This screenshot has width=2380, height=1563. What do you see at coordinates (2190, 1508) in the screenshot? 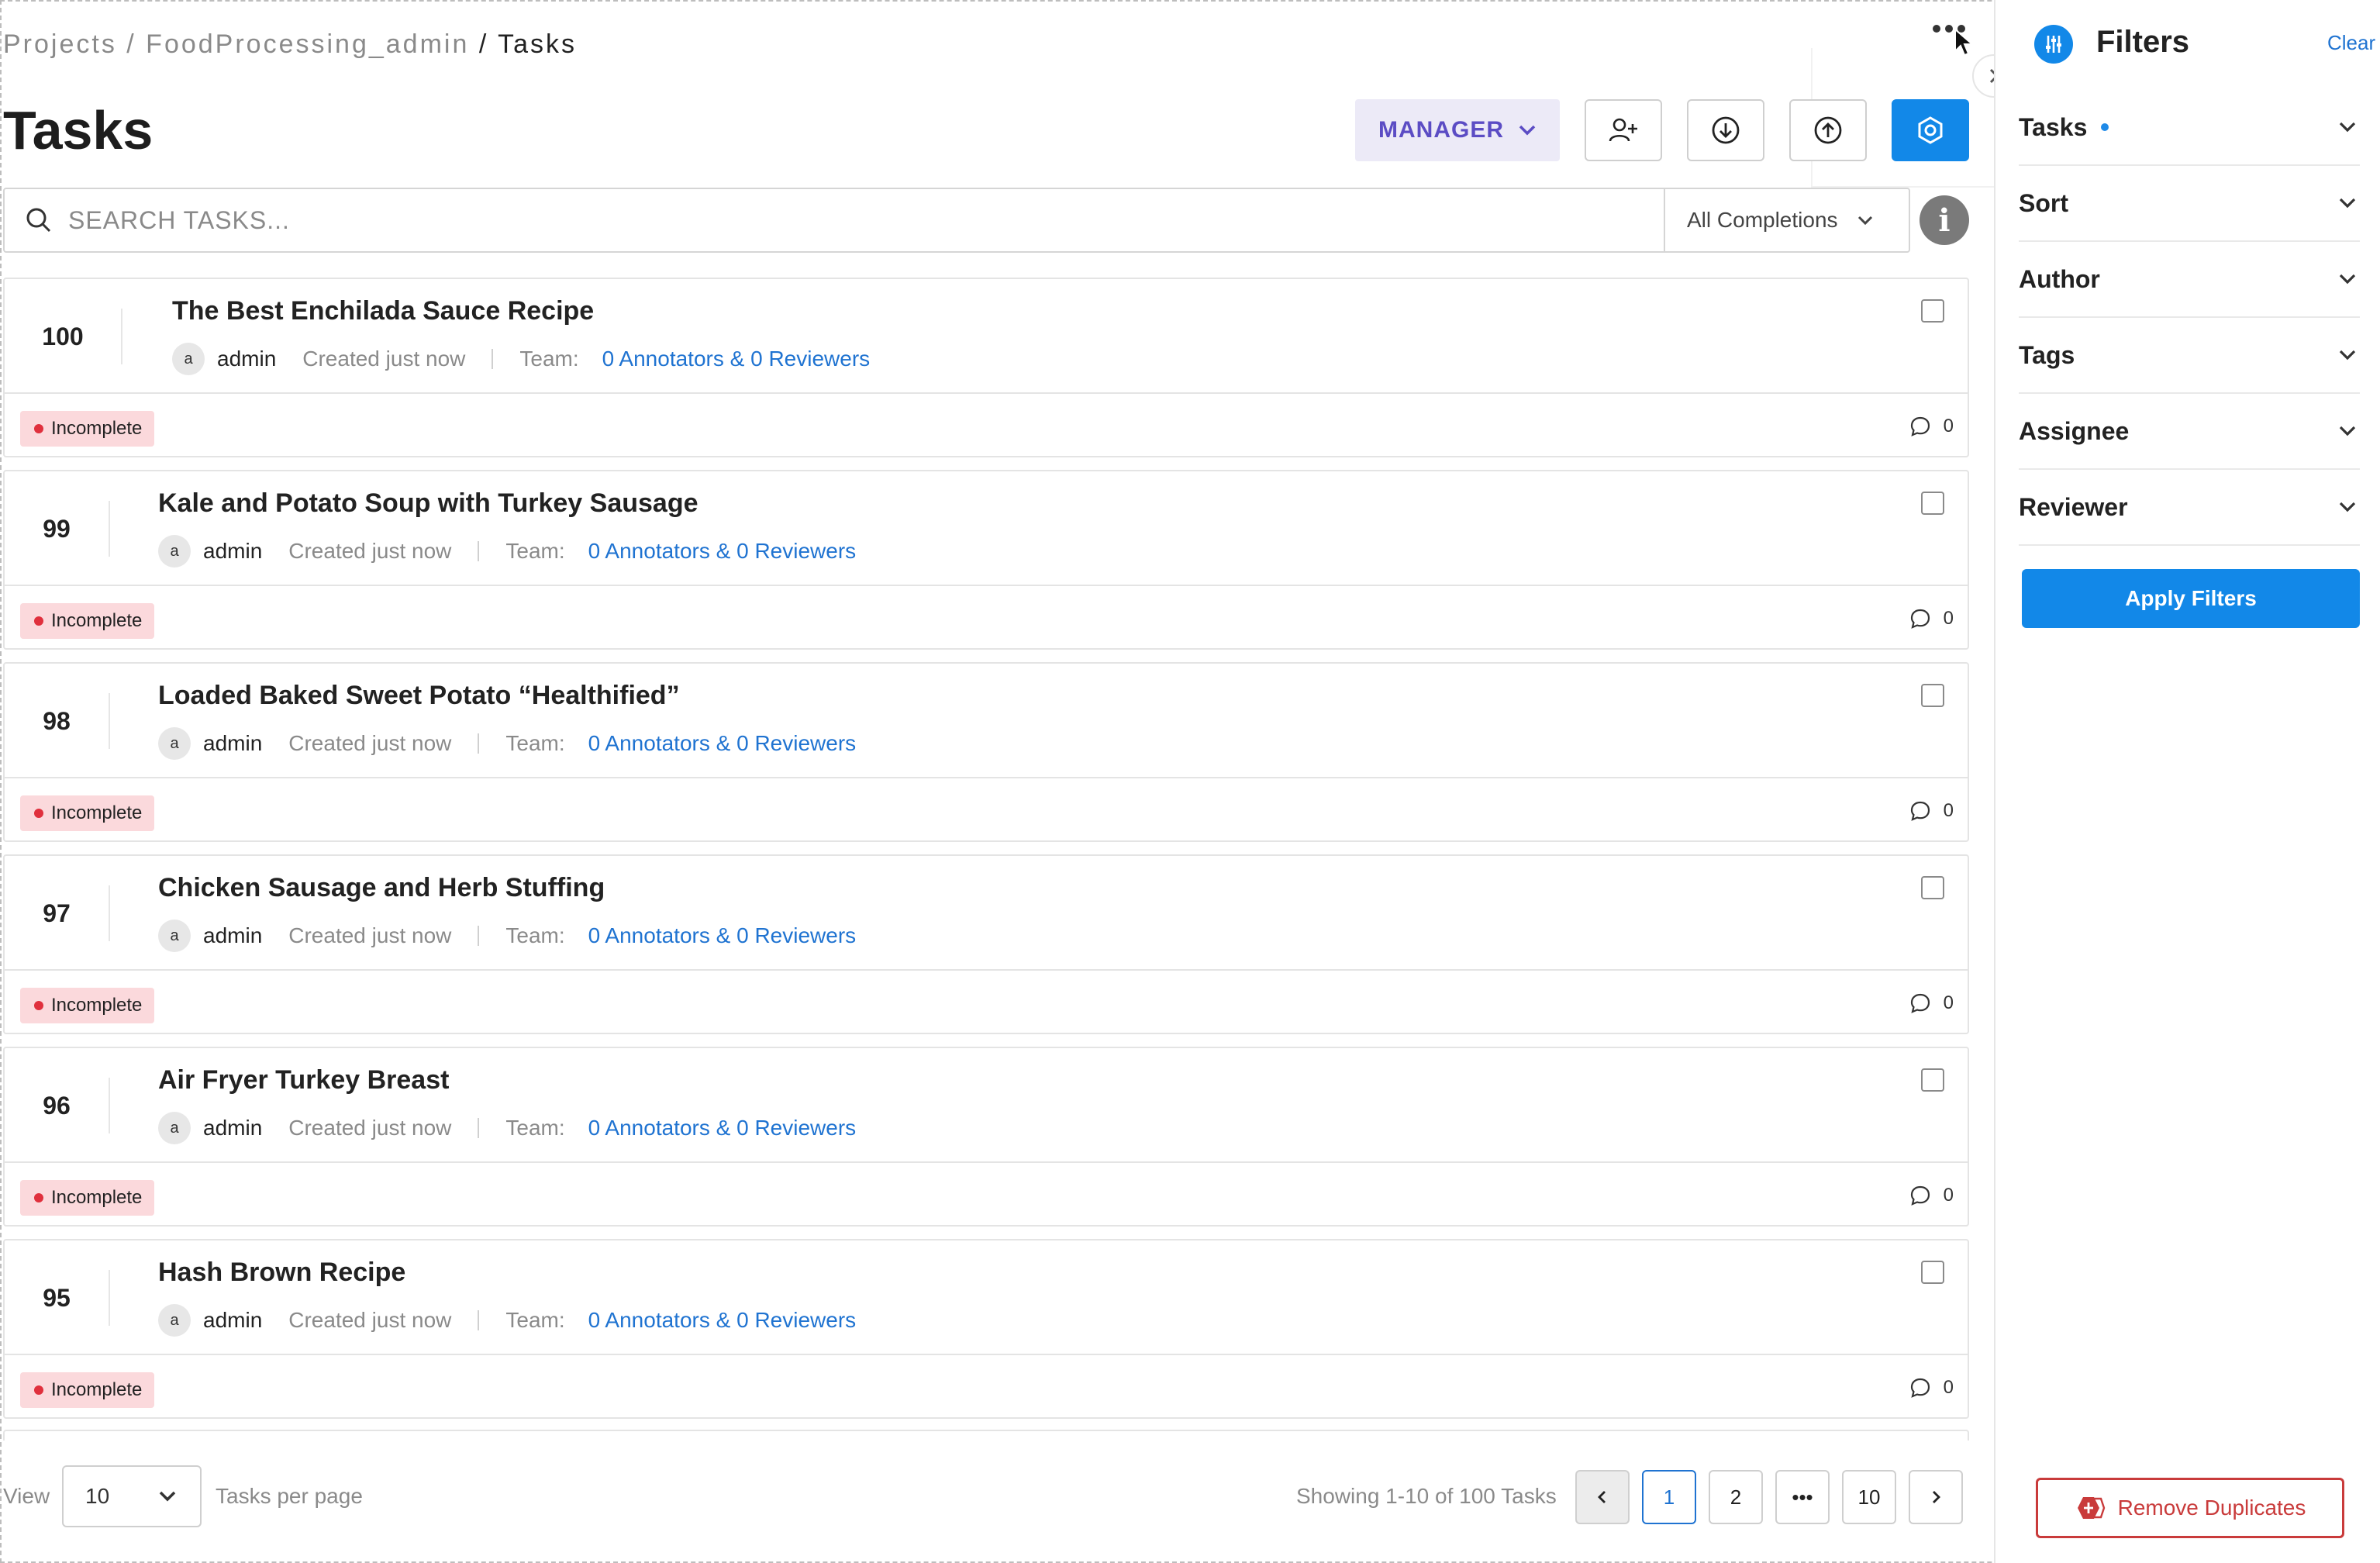
I see `remove-duplicates-button: Remove Duplicates` at bounding box center [2190, 1508].